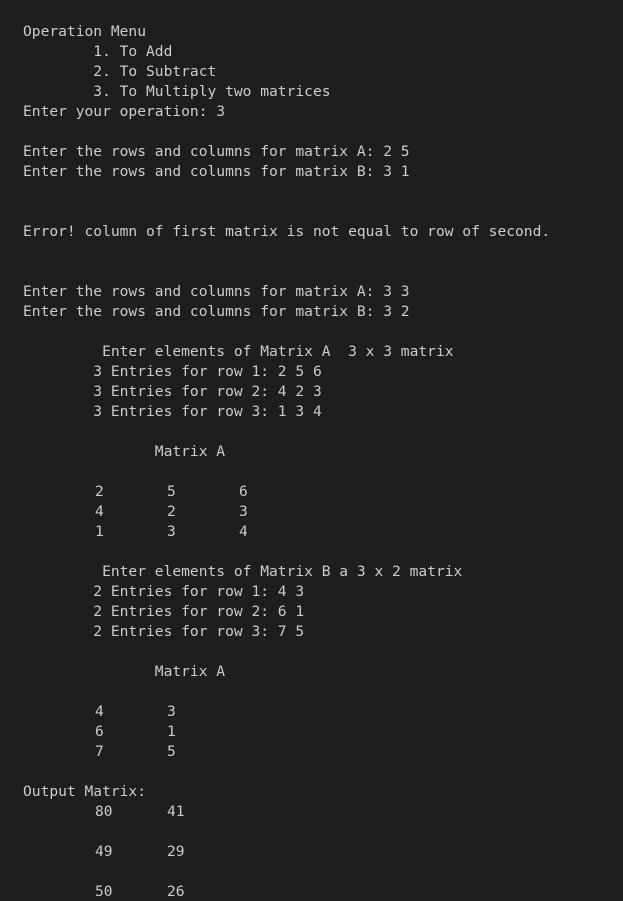  Describe the element at coordinates (85, 791) in the screenshot. I see `output-matrix-title: Output Matrix:` at that location.